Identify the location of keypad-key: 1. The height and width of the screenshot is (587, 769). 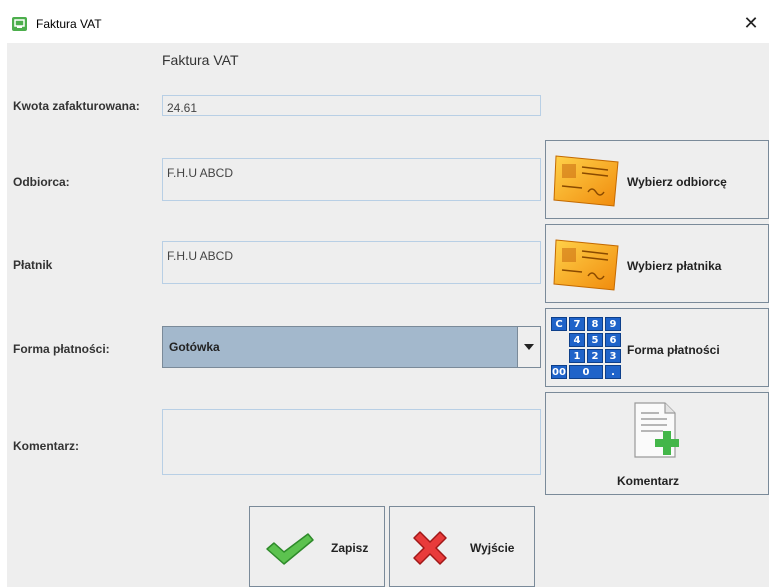
(577, 356).